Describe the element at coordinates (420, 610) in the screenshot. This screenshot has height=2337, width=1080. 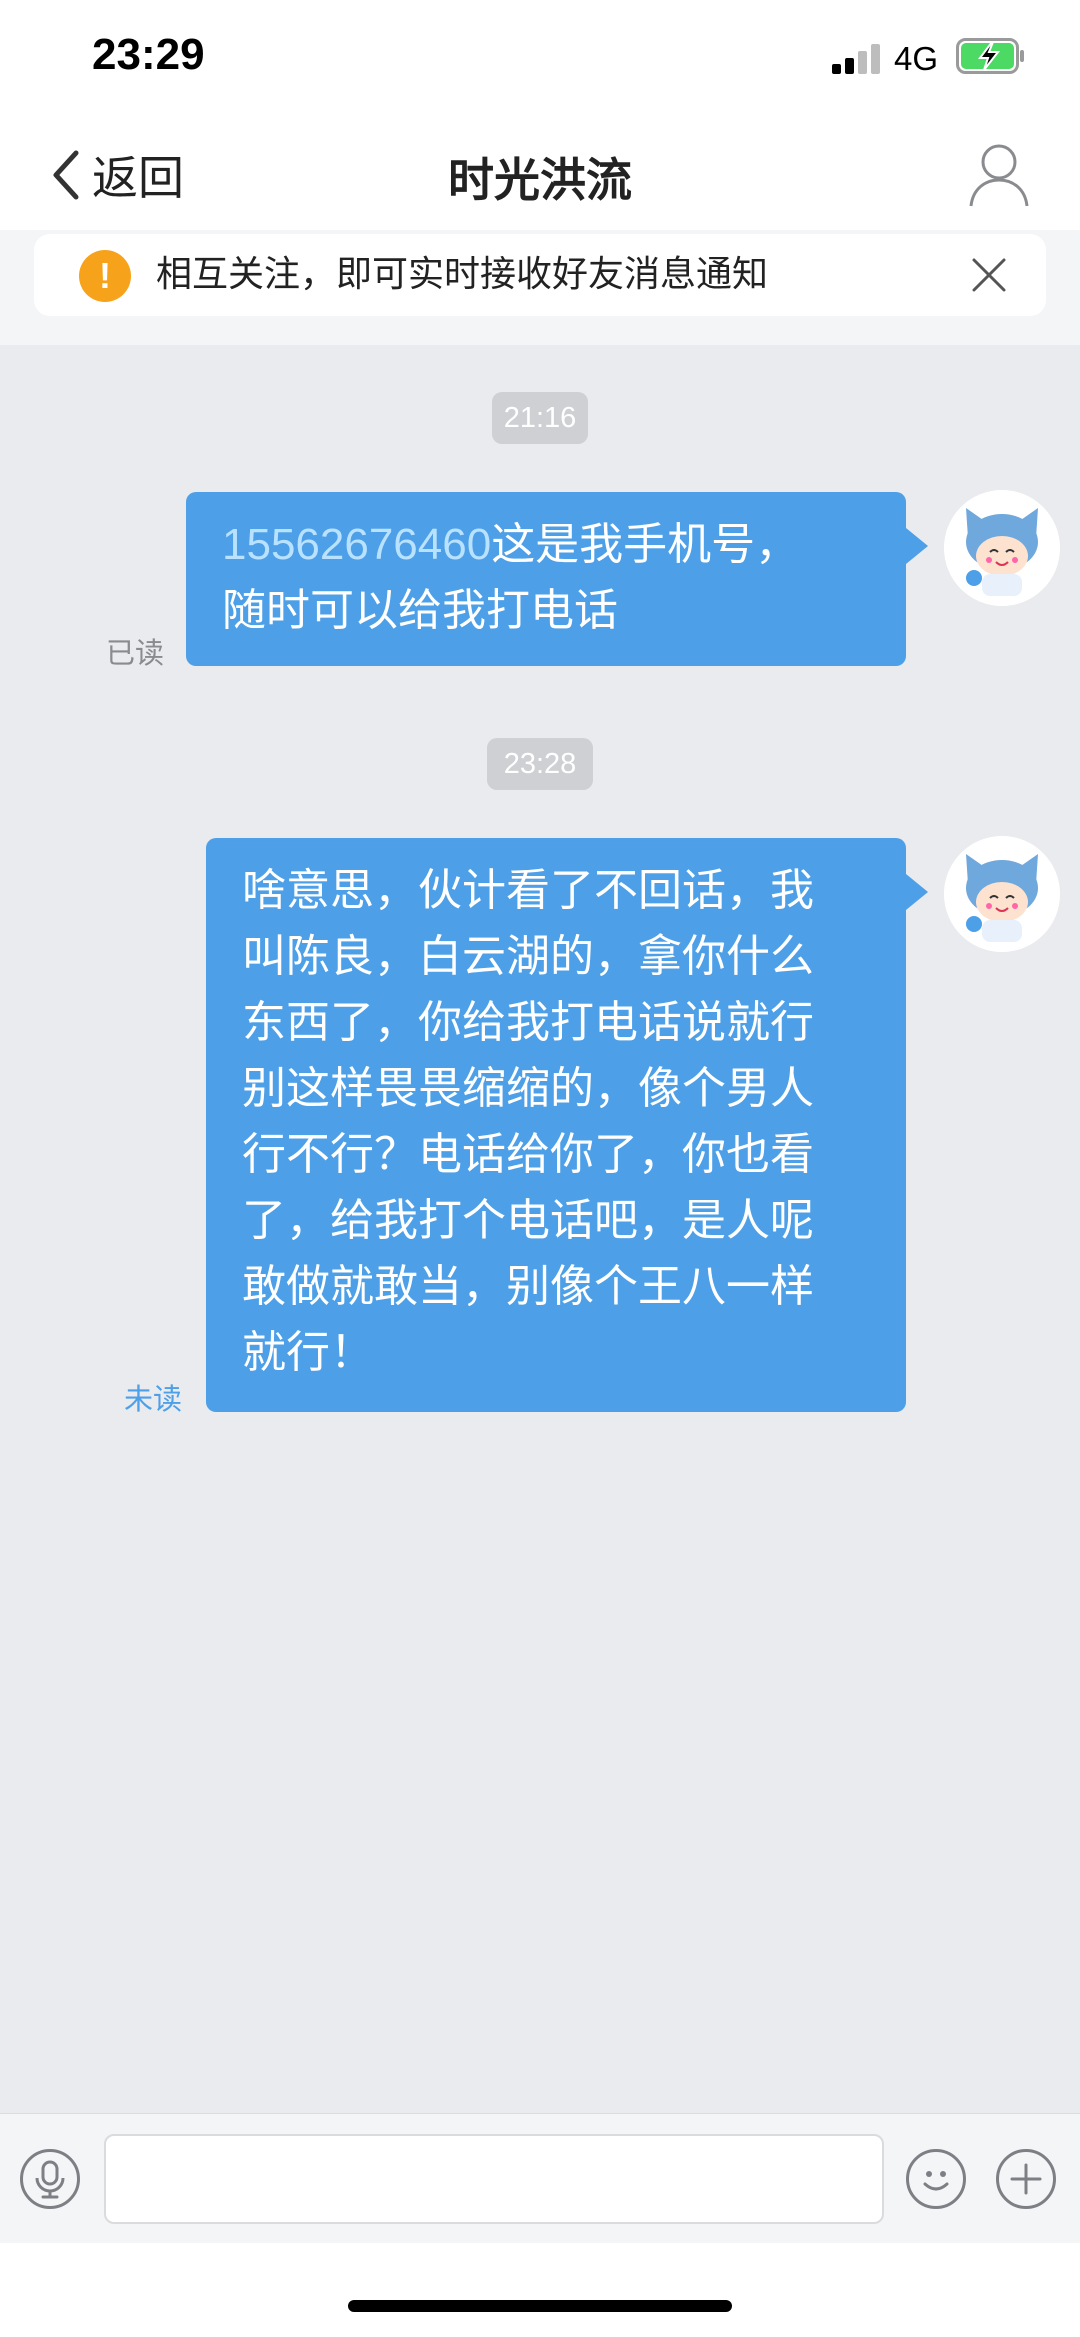
I see `message-line: 随时可以给我打电话` at that location.